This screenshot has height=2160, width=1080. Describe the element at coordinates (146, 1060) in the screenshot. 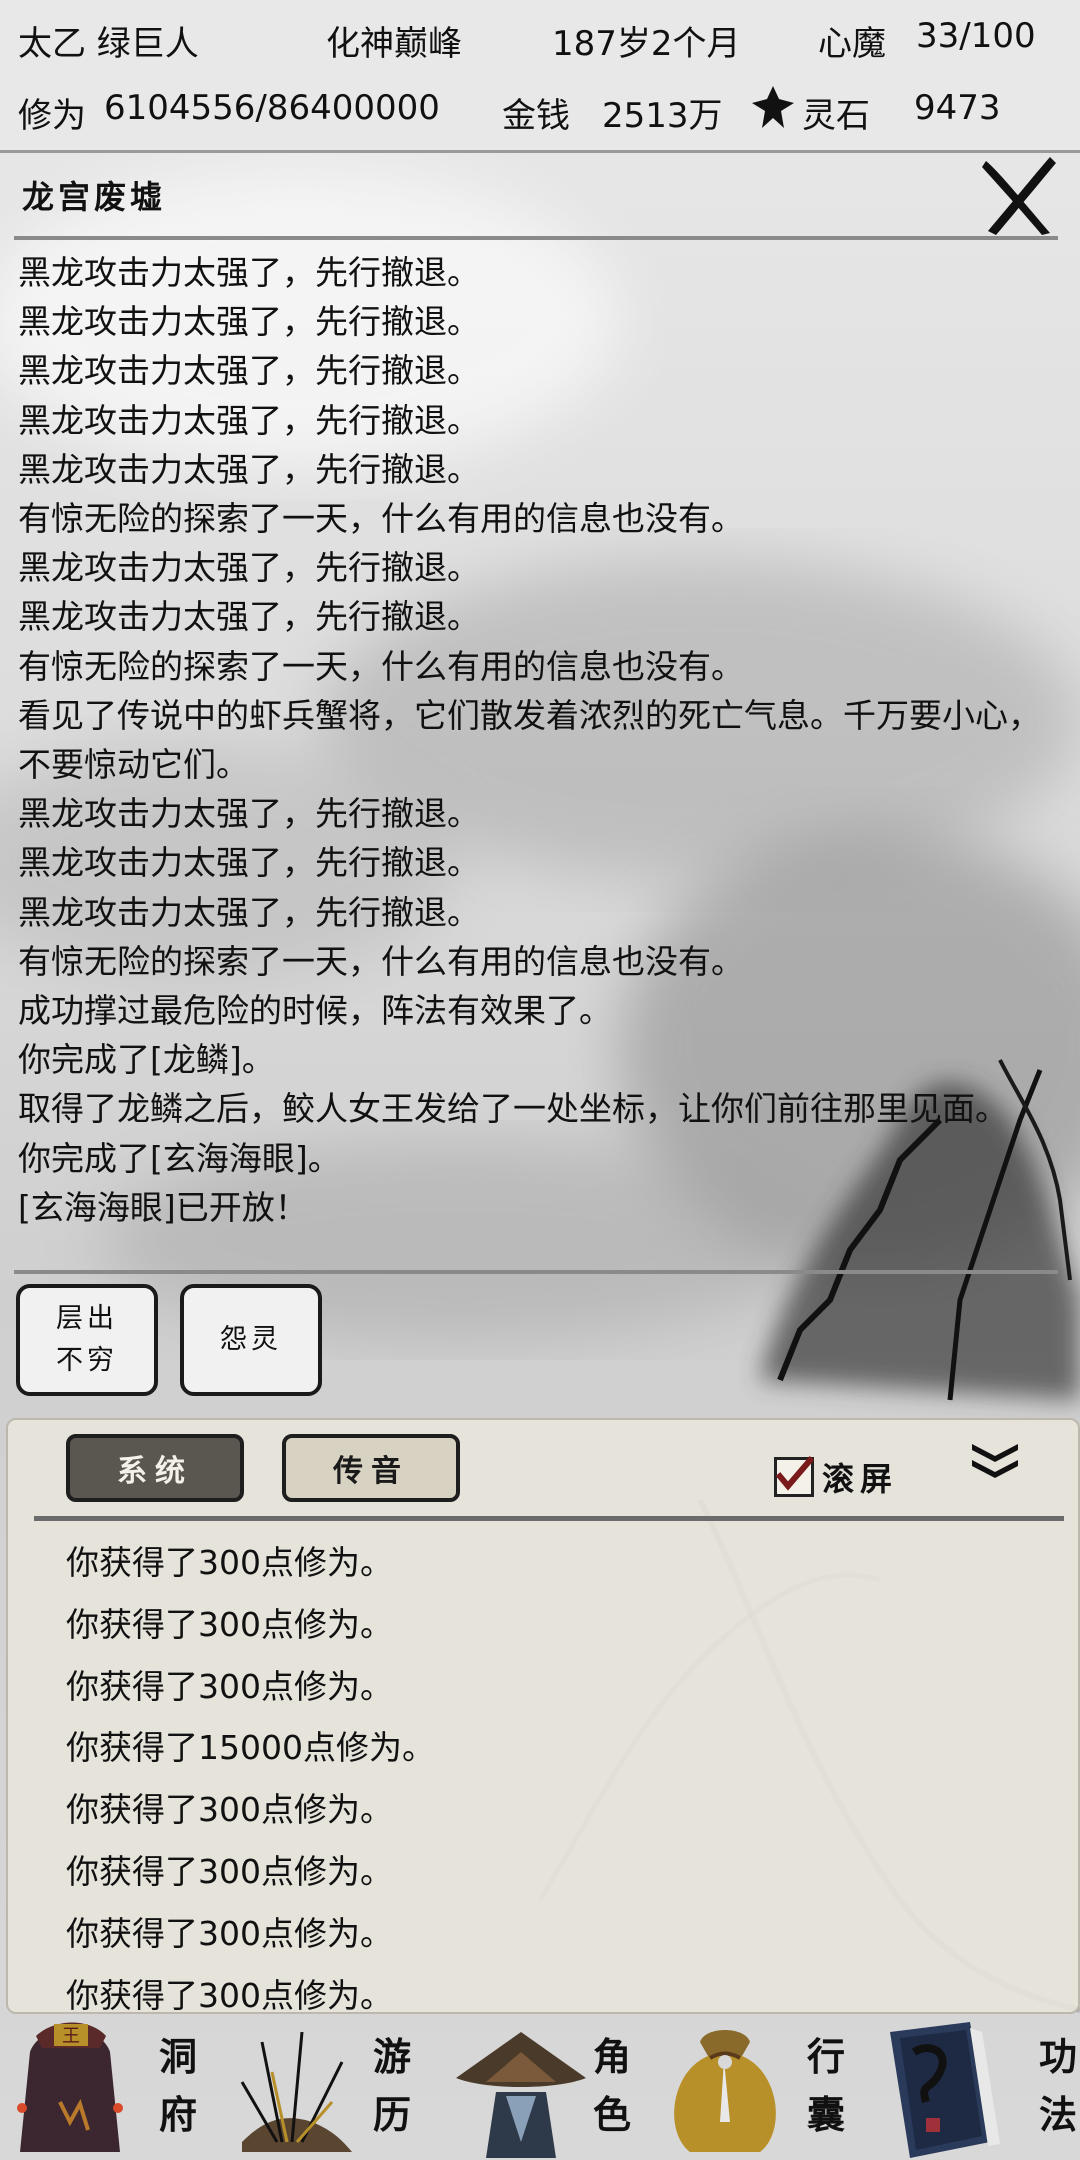

I see `event-log-line: 你完成了[龙鳞]。` at that location.